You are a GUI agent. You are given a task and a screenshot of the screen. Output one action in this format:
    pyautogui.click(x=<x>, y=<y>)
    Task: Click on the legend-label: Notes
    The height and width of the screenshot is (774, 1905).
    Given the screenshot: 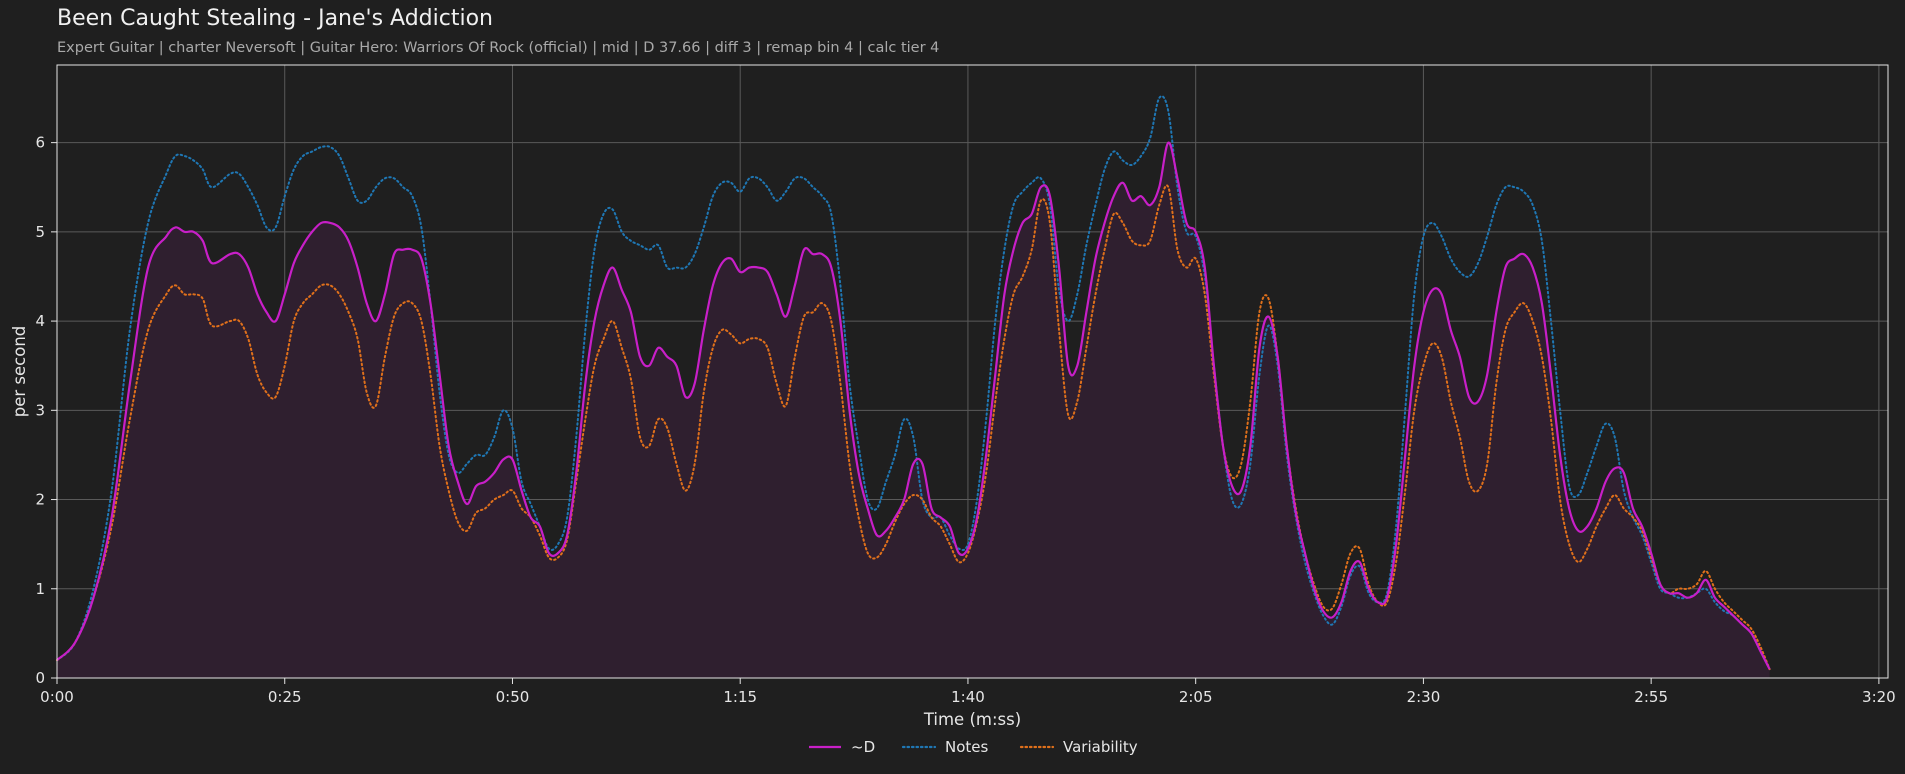 What is the action you would take?
    pyautogui.click(x=967, y=747)
    